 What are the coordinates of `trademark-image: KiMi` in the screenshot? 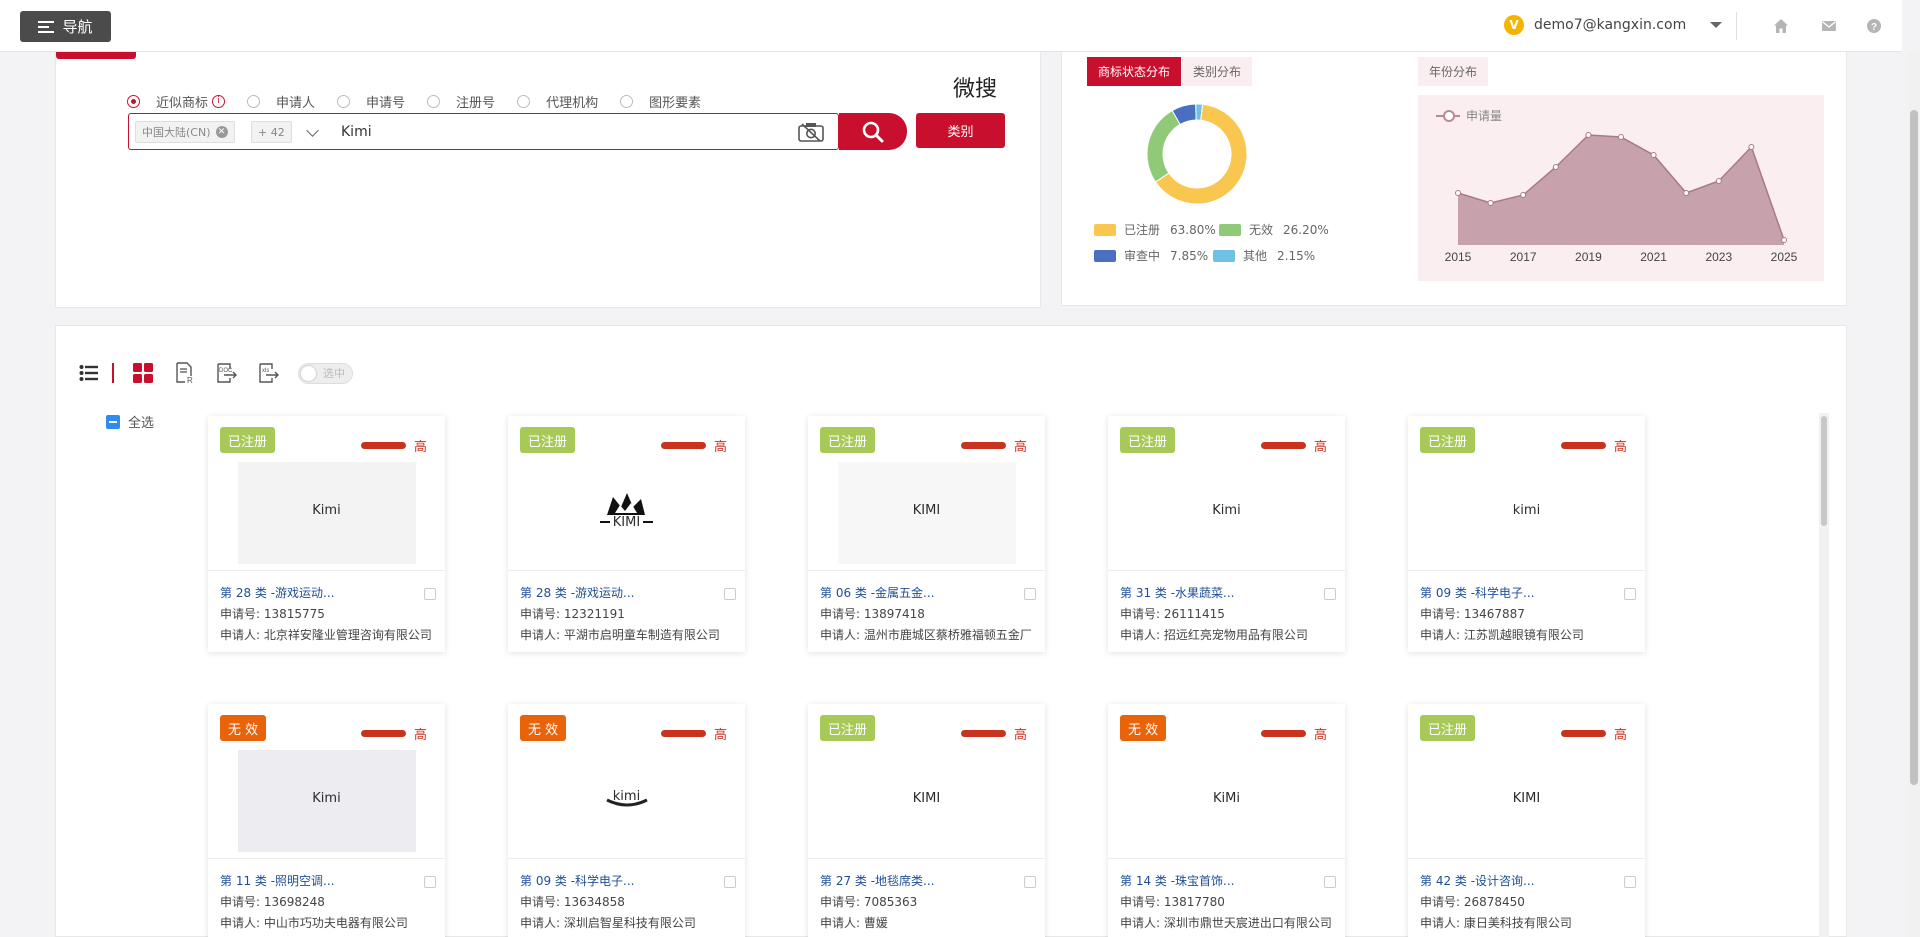 It's located at (1226, 798).